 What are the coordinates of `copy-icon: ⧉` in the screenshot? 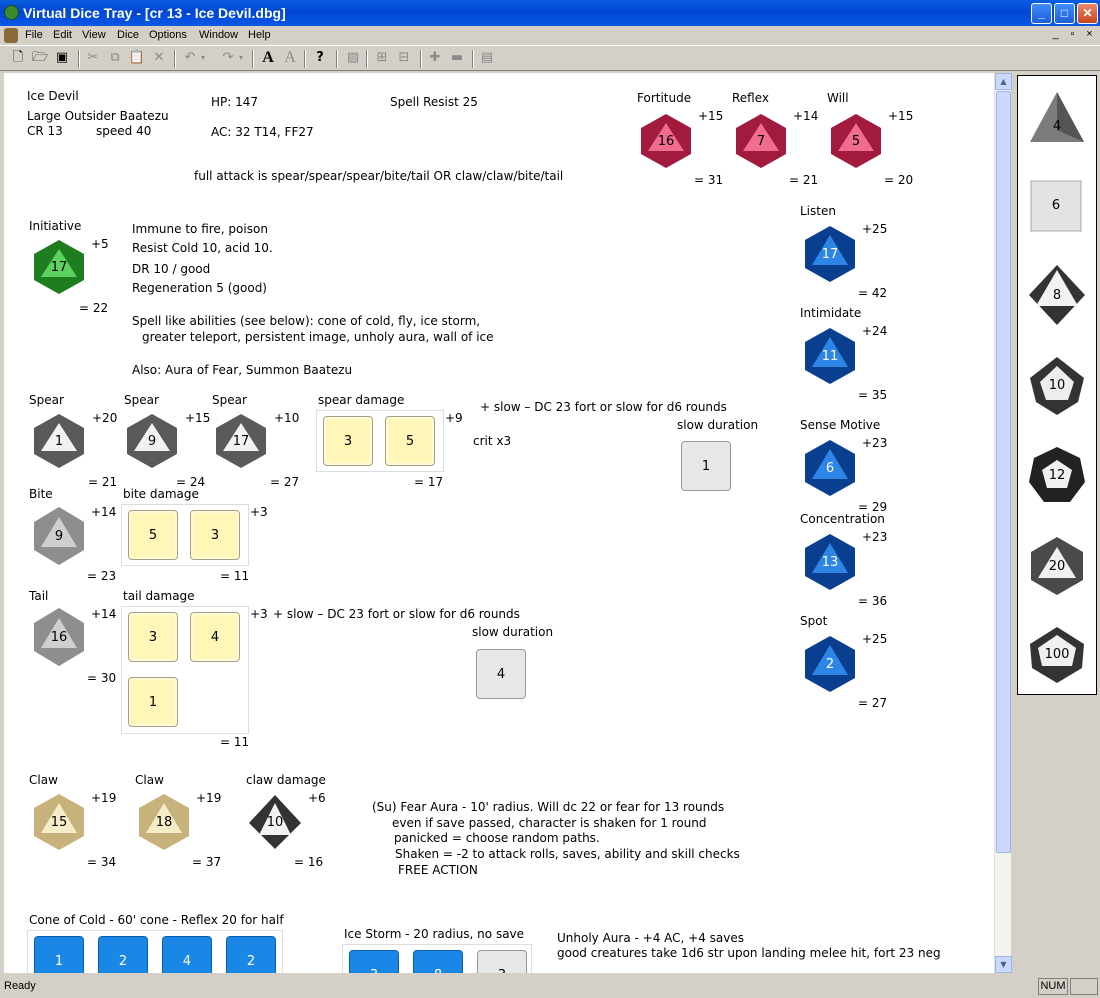 It's located at (115, 58).